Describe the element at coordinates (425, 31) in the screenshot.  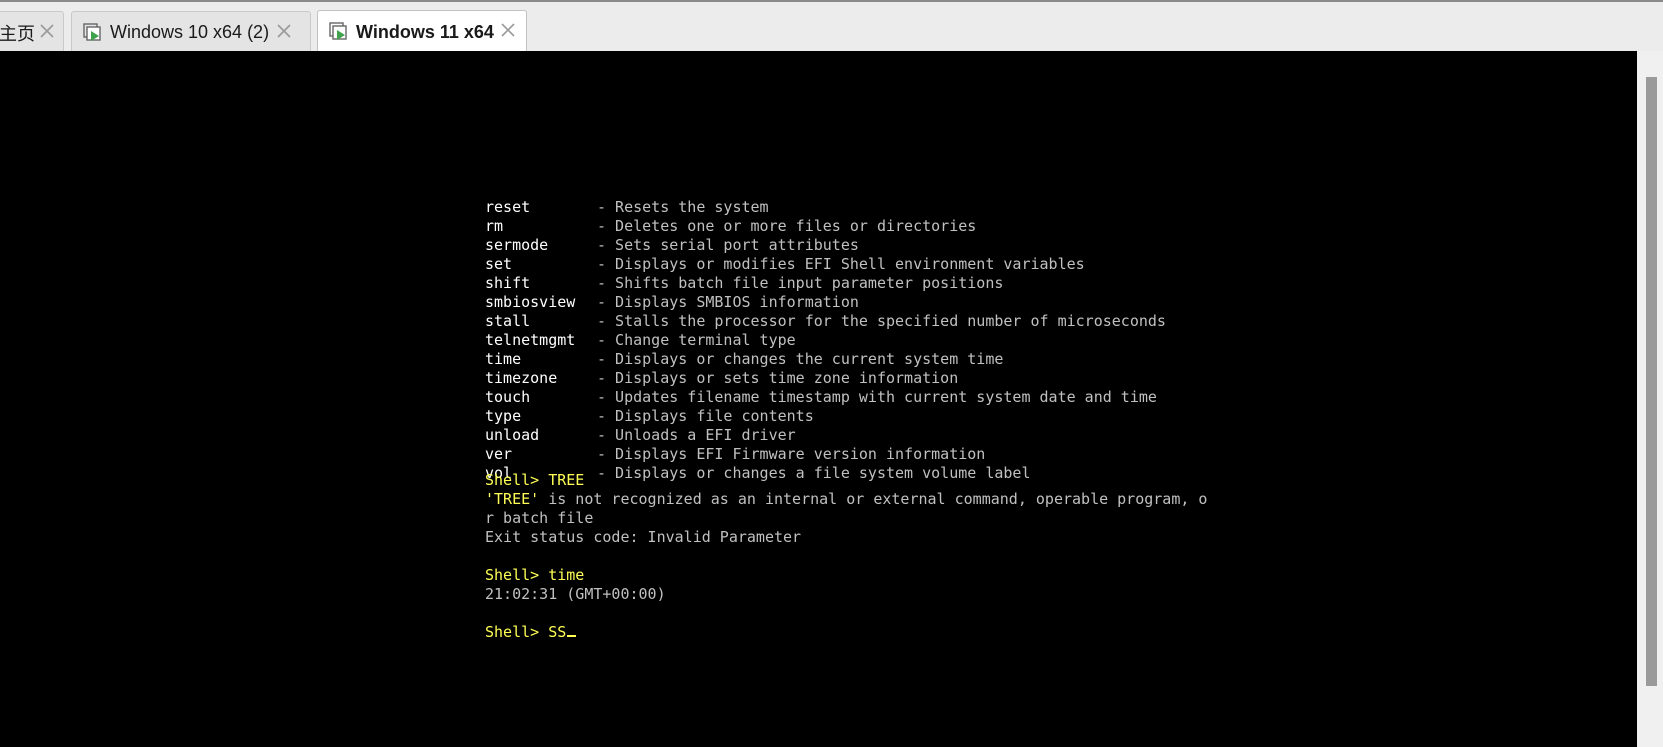
I see `tab-windows-11-label: Windows 11 x64` at that location.